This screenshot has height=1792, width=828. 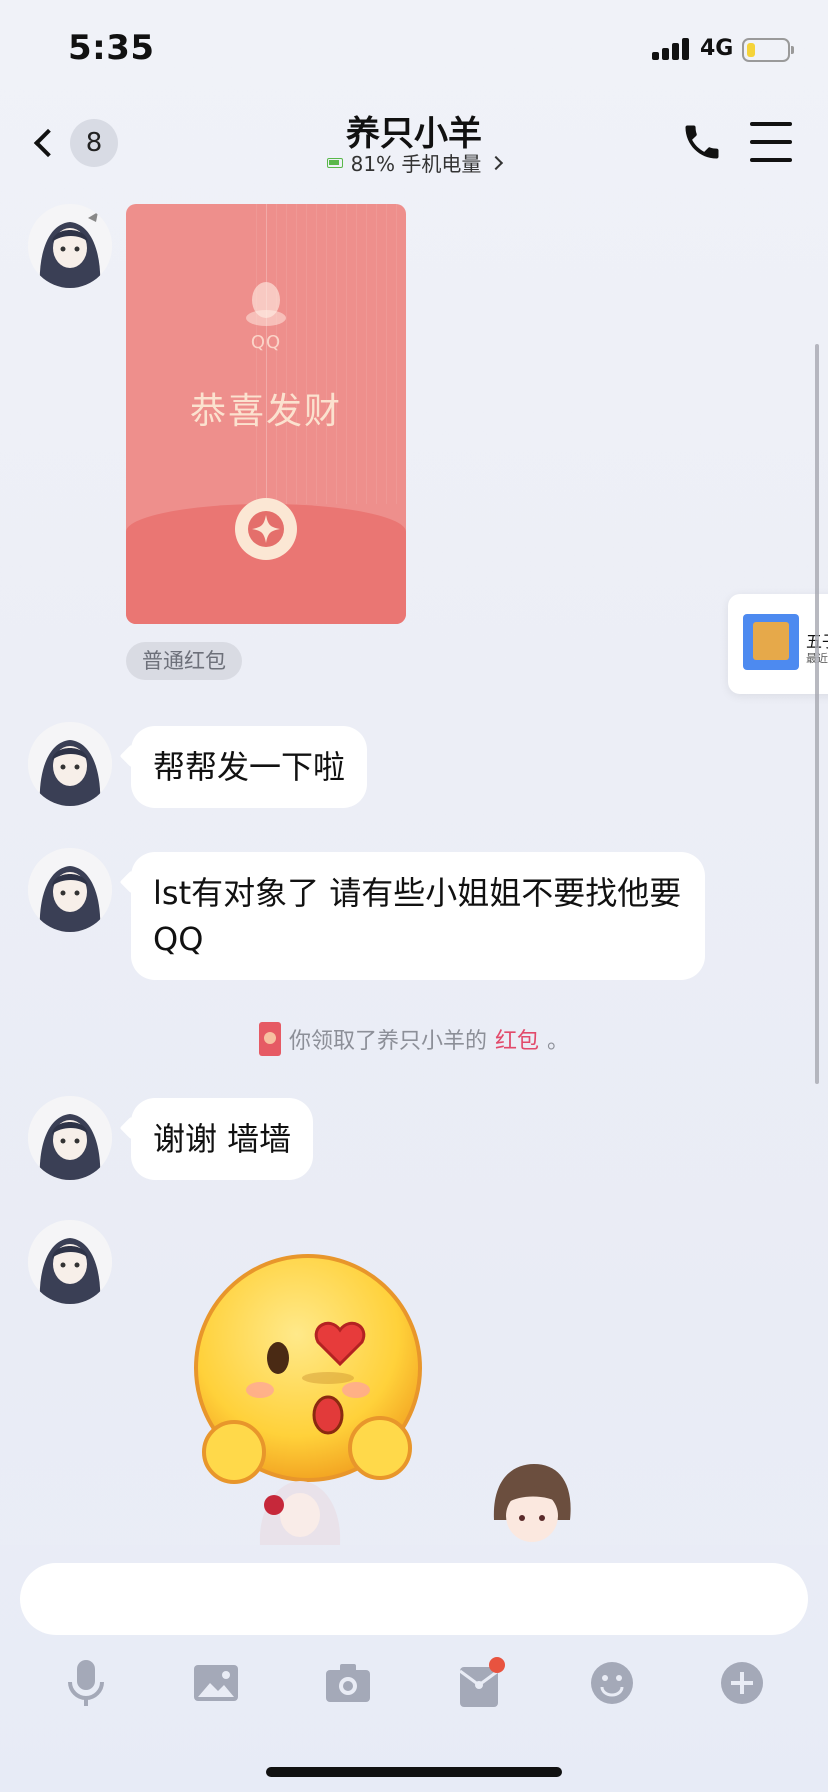 What do you see at coordinates (418, 916) in the screenshot?
I see `message-bubble: lst有对象了 请有些小姐姐不要找他要QQ` at bounding box center [418, 916].